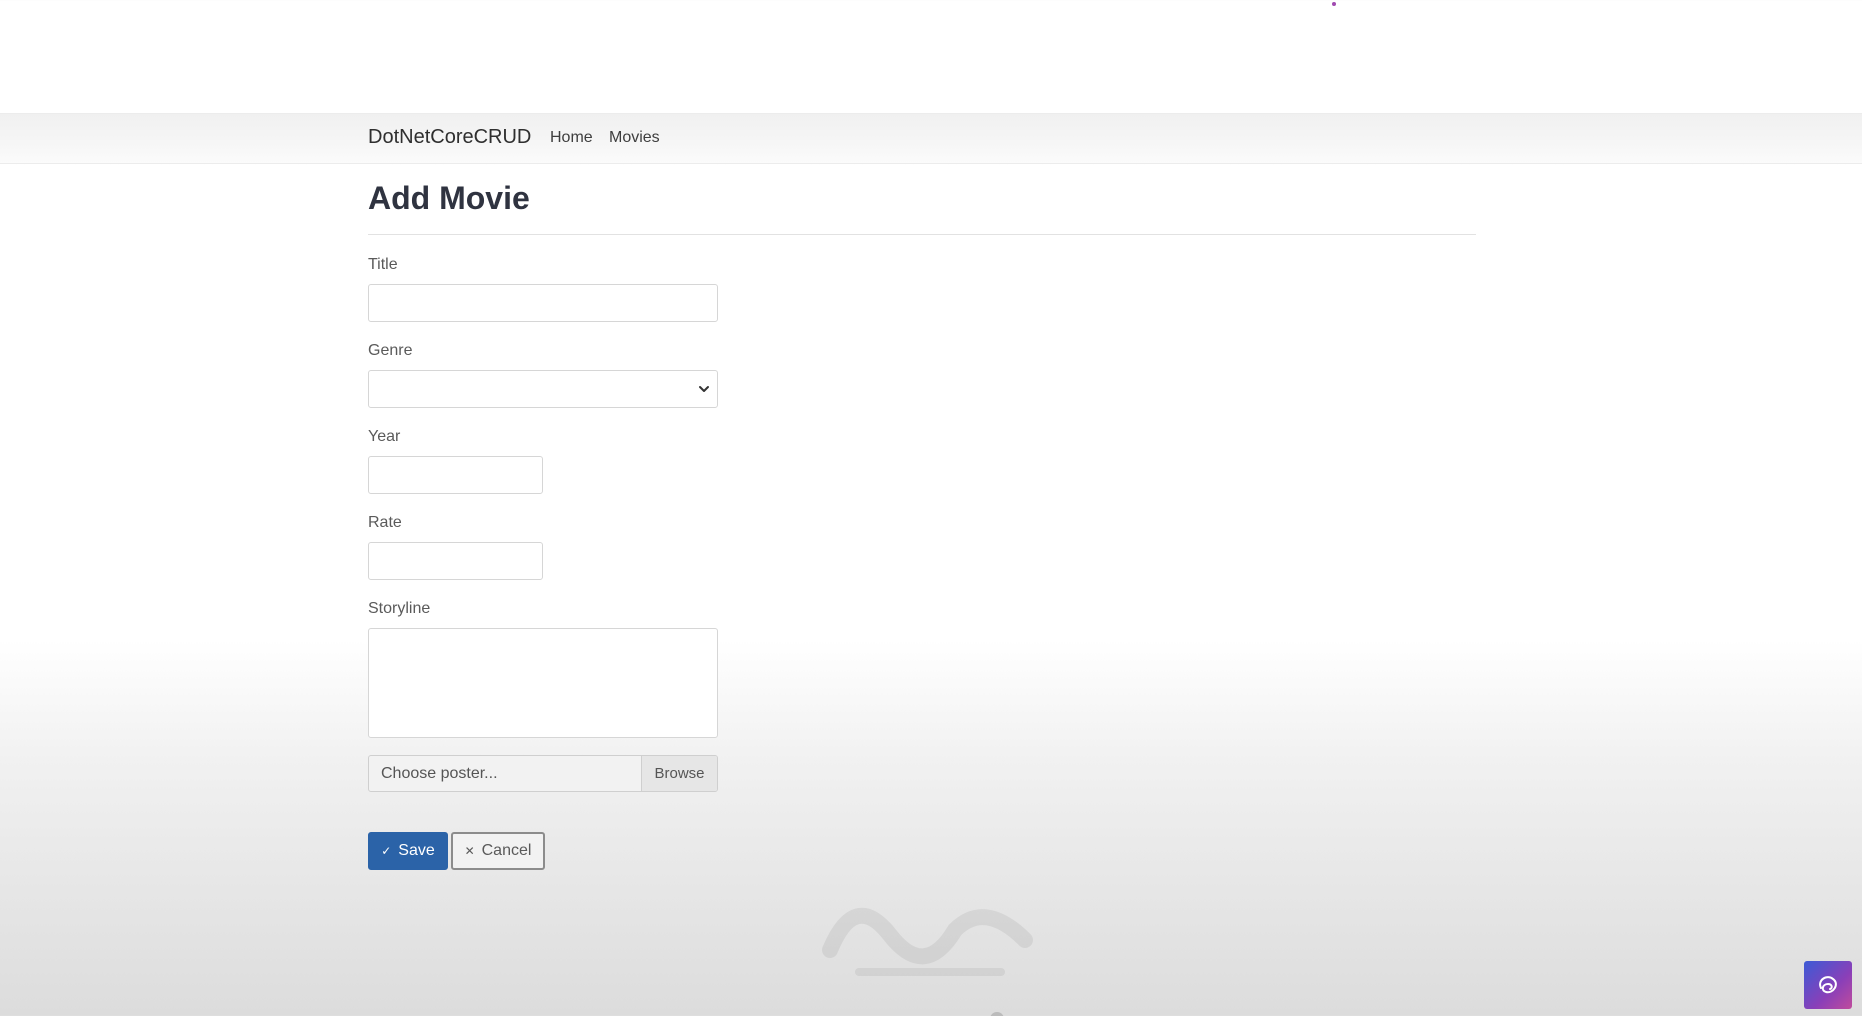 The image size is (1862, 1016). Describe the element at coordinates (385, 522) in the screenshot. I see `rate-label: Rate` at that location.